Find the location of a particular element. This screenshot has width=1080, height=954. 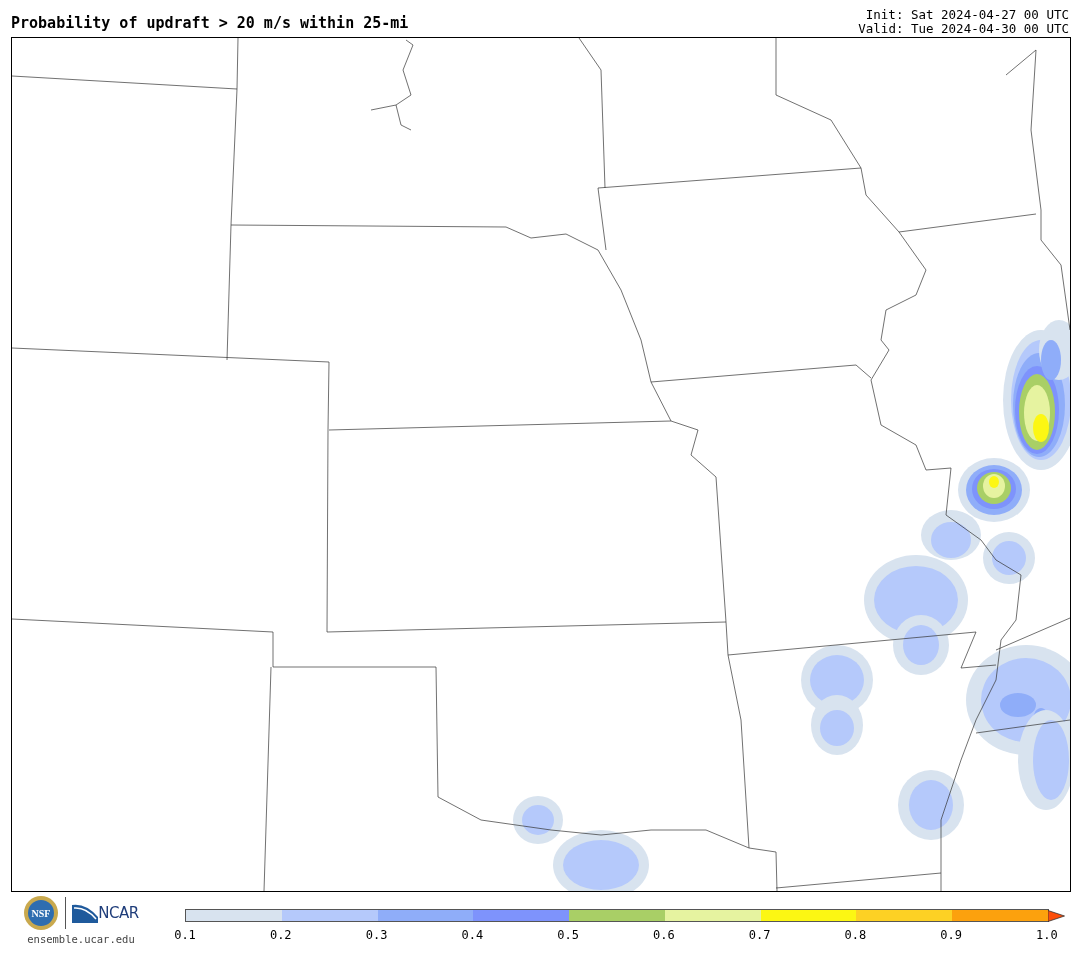

ncar-logo-icon is located at coordinates (85, 913).